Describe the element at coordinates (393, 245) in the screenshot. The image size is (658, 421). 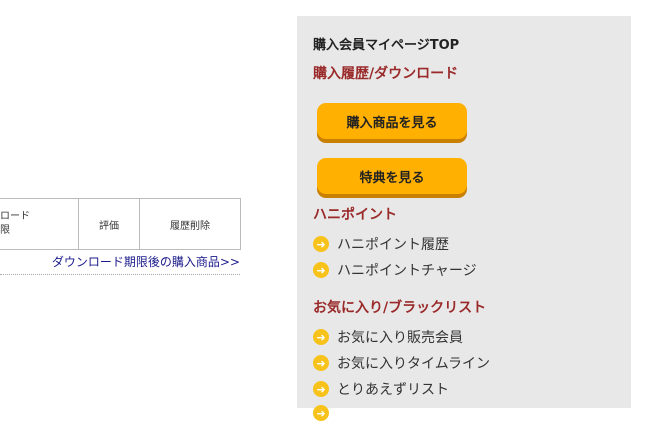
I see `point-history-label: ハニポイント履歴` at that location.